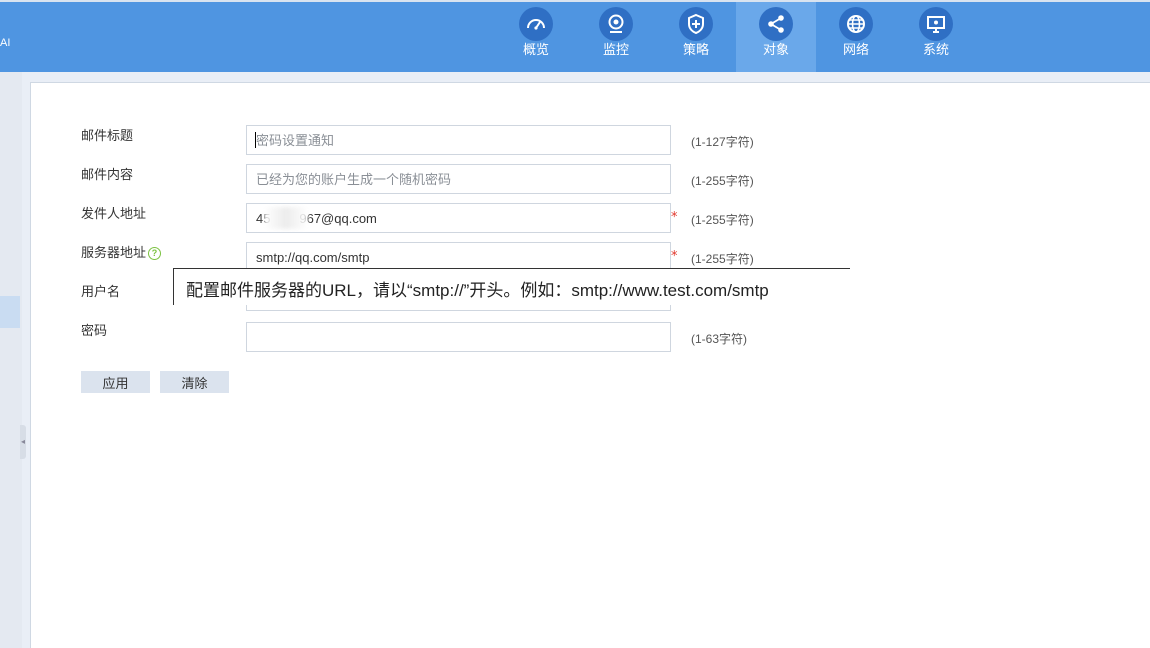 The width and height of the screenshot is (1150, 648). What do you see at coordinates (722, 142) in the screenshot?
I see `hint-subject: (1-127字符)` at bounding box center [722, 142].